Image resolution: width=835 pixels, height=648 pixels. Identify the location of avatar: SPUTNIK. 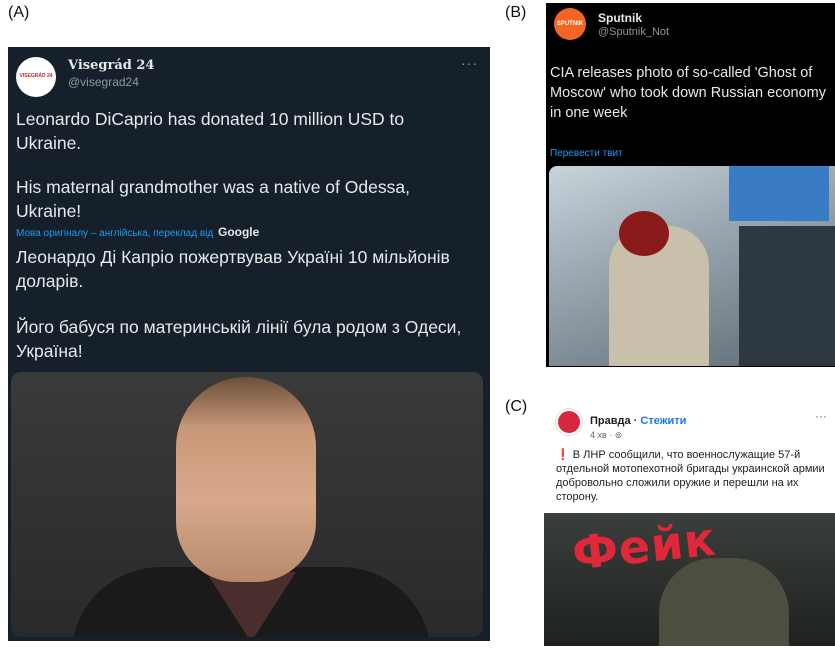
(570, 24).